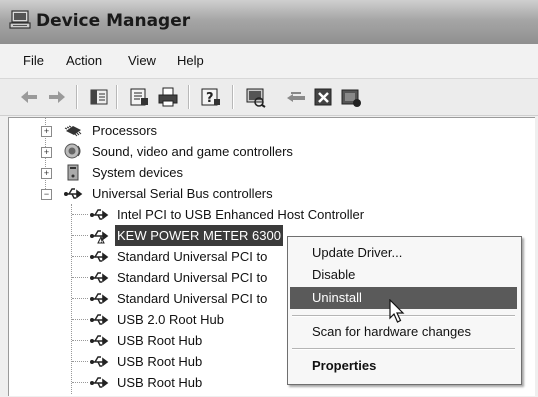 The image size is (538, 397). Describe the element at coordinates (138, 172) in the screenshot. I see `tree-item-label: System devices` at that location.